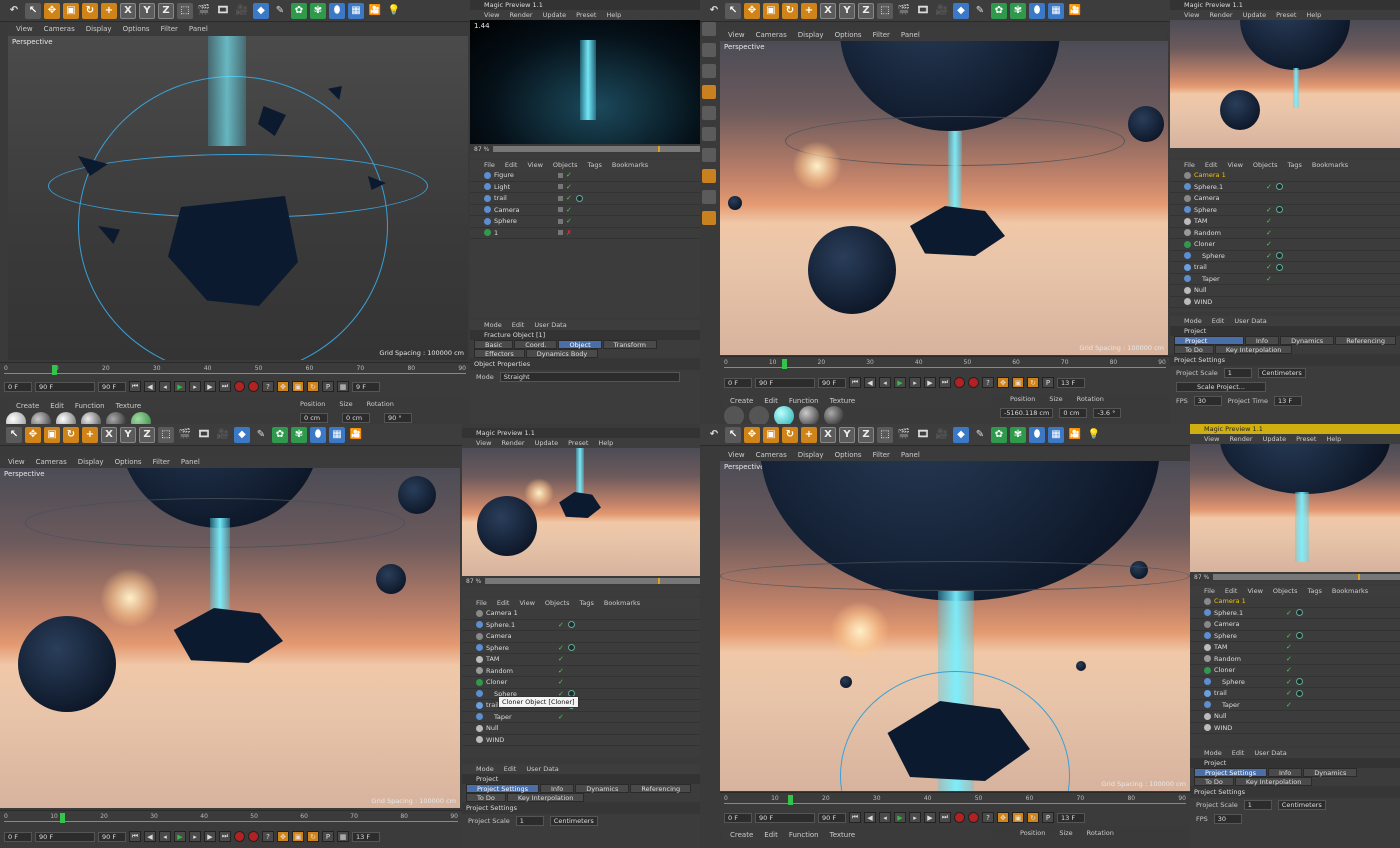 The image size is (1400, 848). What do you see at coordinates (1037, 434) in the screenshot?
I see `deformer-icon: ⬮` at bounding box center [1037, 434].